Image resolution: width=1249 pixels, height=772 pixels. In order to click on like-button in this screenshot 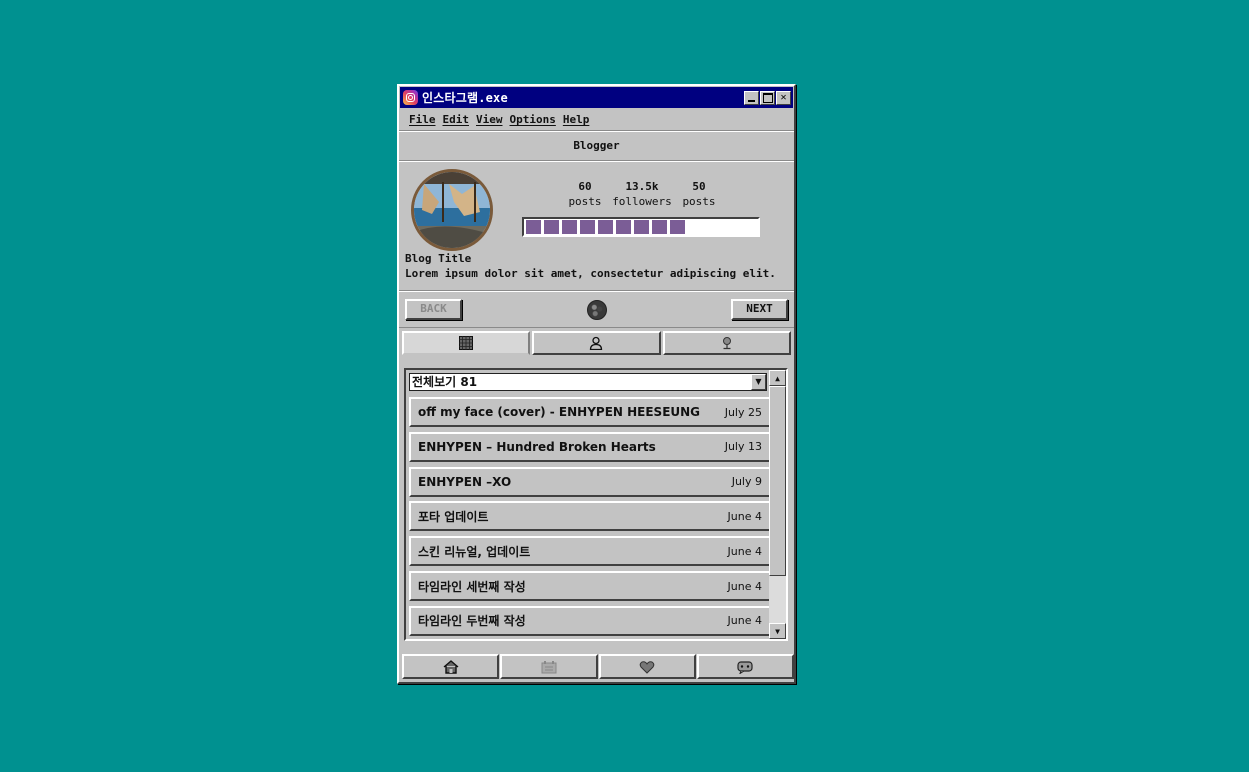, I will do `click(647, 666)`.